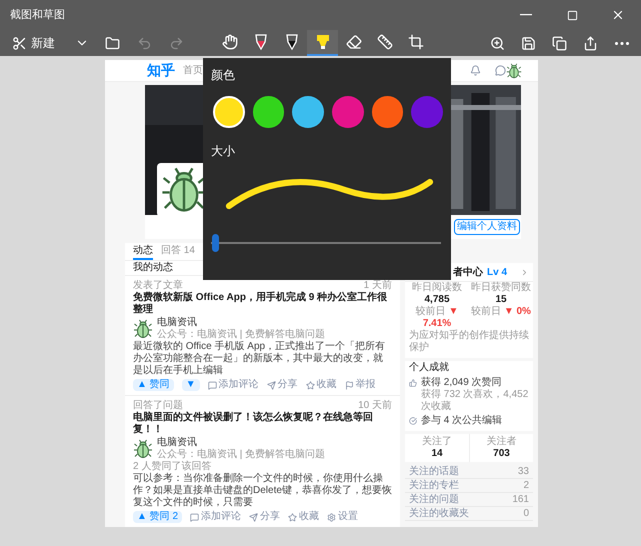 Image resolution: width=641 pixels, height=546 pixels. I want to click on avatar-icon, so click(514, 70).